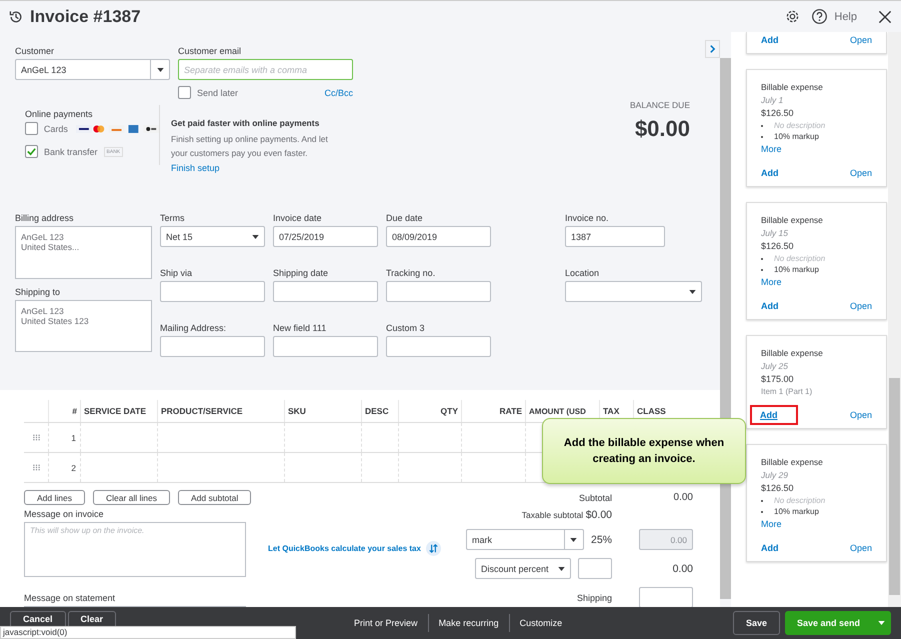  Describe the element at coordinates (265, 69) in the screenshot. I see `email-field: Separate emails with a comma` at that location.